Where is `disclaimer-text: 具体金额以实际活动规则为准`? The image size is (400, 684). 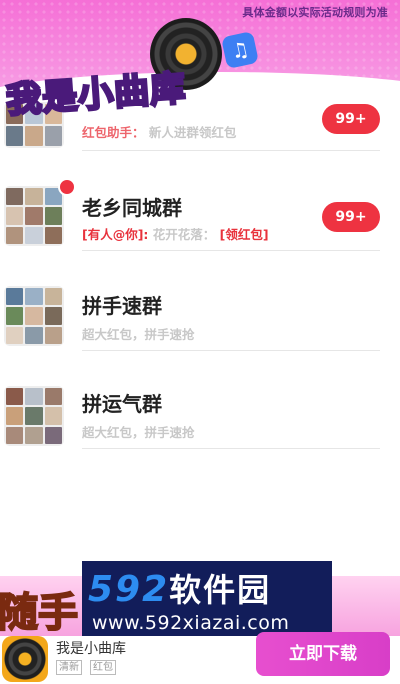 disclaimer-text: 具体金额以实际活动规则为准 is located at coordinates (315, 12).